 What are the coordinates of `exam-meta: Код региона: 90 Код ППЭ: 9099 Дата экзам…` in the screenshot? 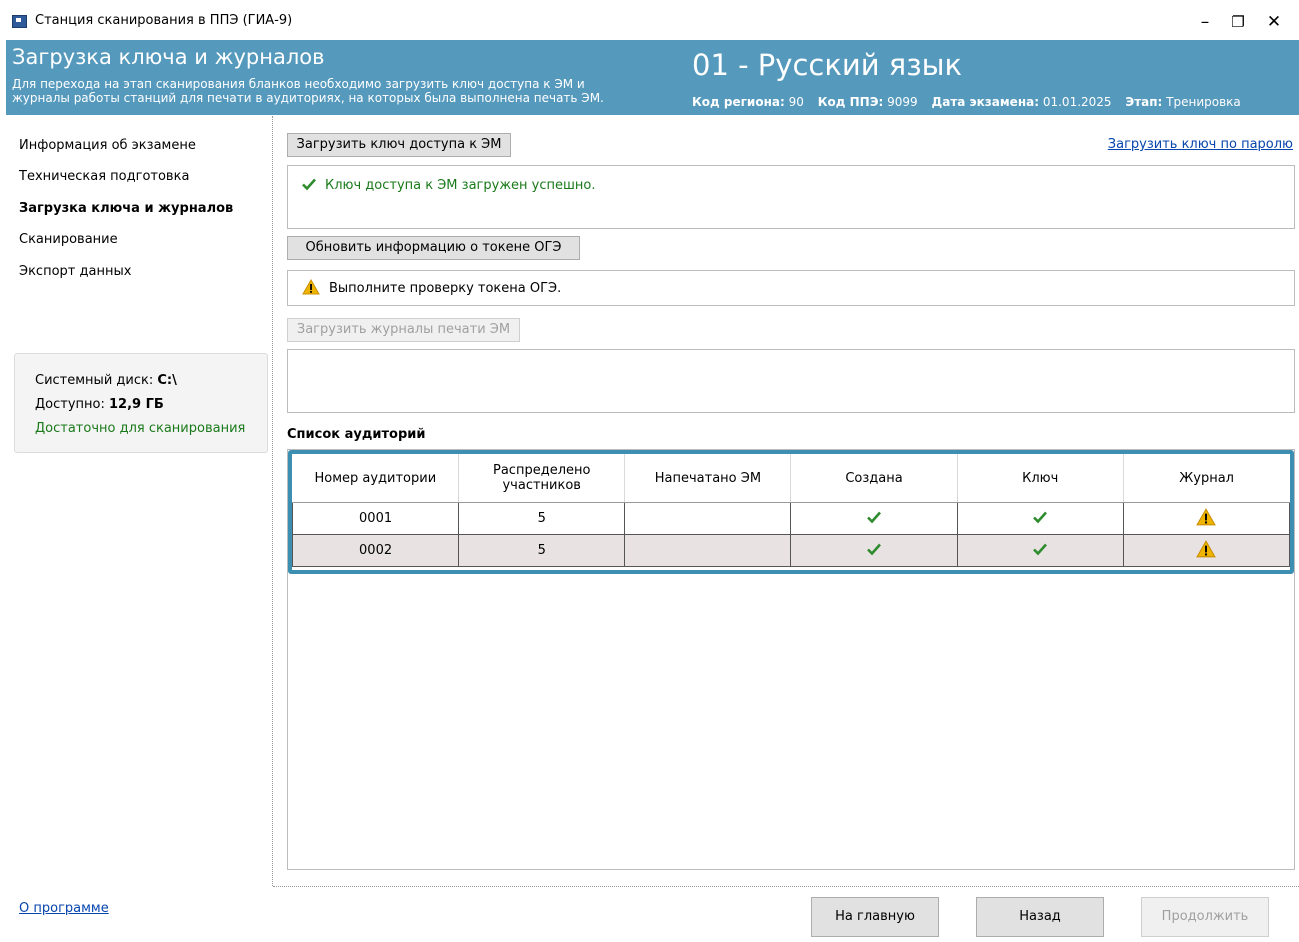 It's located at (966, 102).